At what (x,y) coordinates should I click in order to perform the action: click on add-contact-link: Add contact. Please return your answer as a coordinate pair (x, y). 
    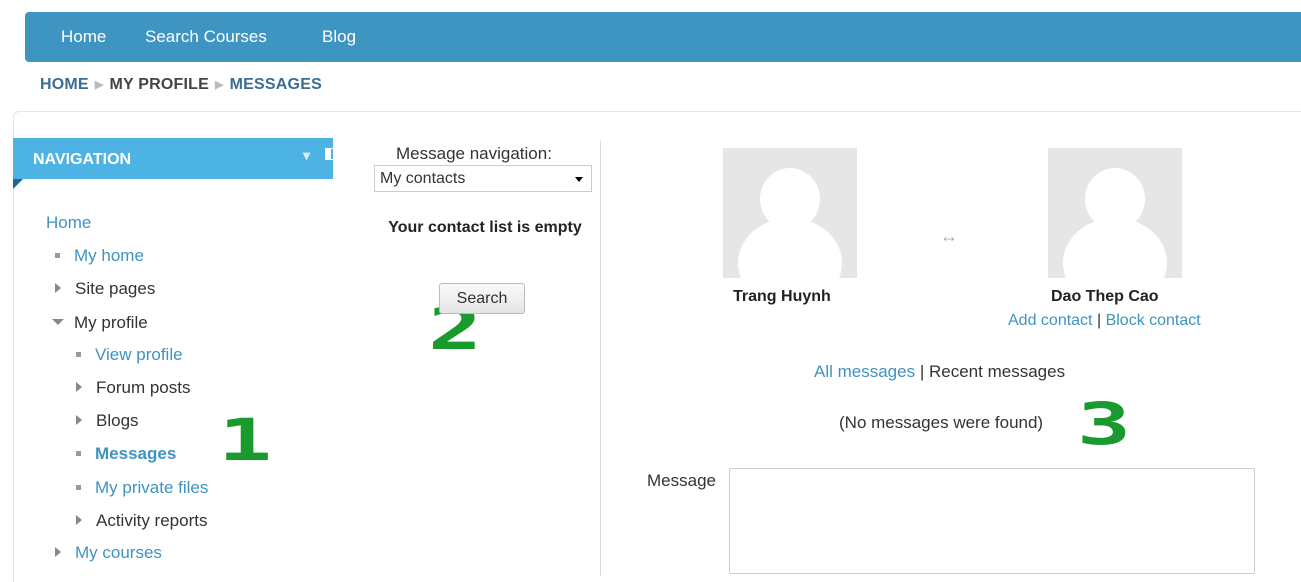
    Looking at the image, I should click on (1050, 320).